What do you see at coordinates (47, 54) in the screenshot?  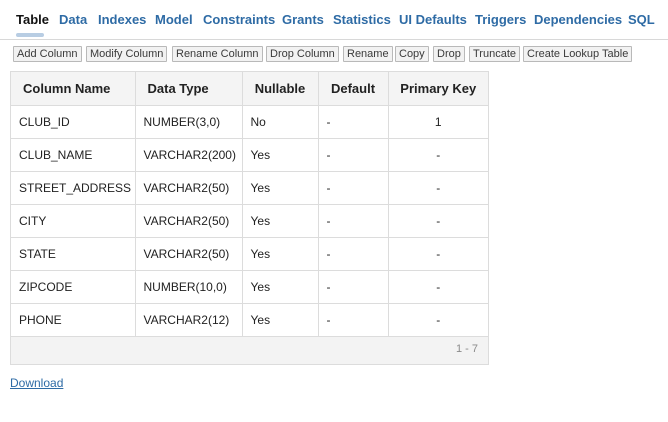 I see `add-column-button: Add Column` at bounding box center [47, 54].